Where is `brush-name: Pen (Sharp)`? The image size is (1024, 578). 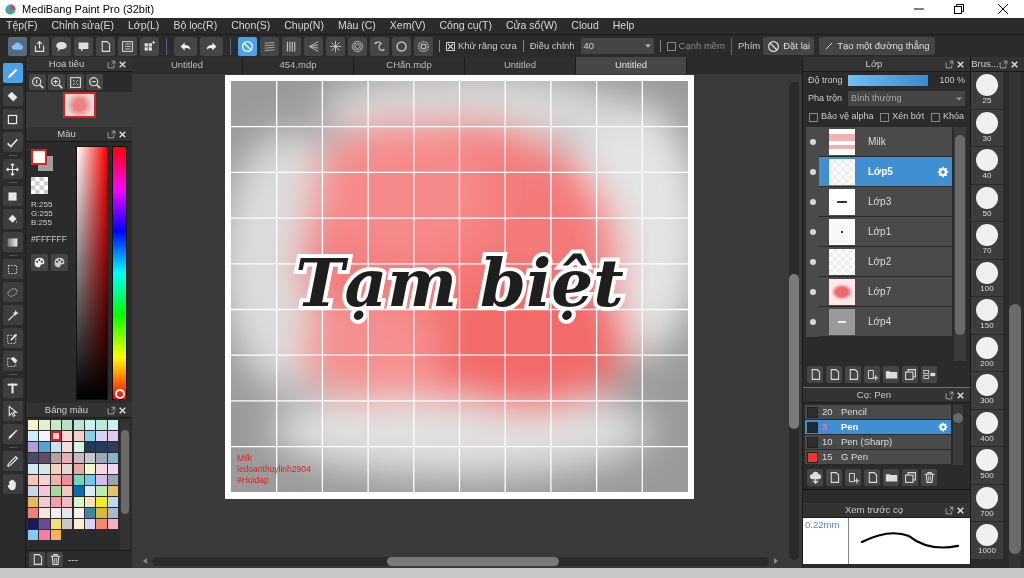 brush-name: Pen (Sharp) is located at coordinates (867, 441).